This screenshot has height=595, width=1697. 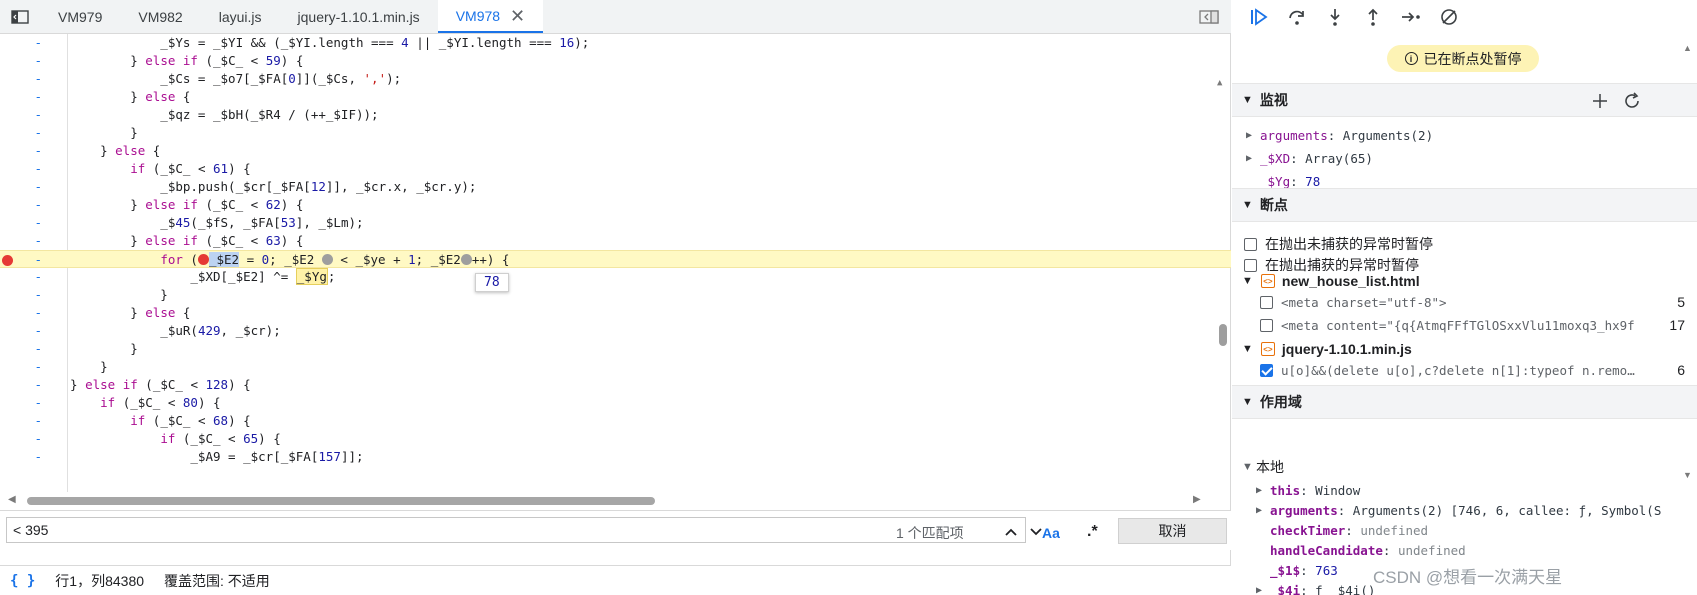 What do you see at coordinates (1223, 335) in the screenshot?
I see `vertical-scrollbar-thumb` at bounding box center [1223, 335].